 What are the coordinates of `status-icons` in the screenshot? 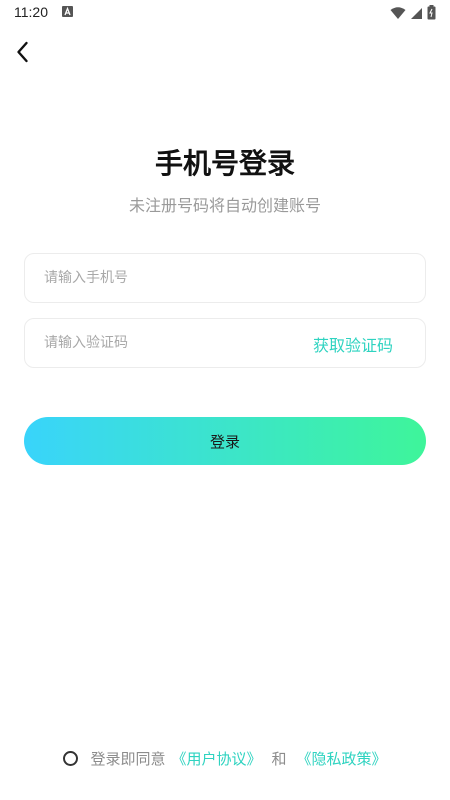 It's located at (413, 14).